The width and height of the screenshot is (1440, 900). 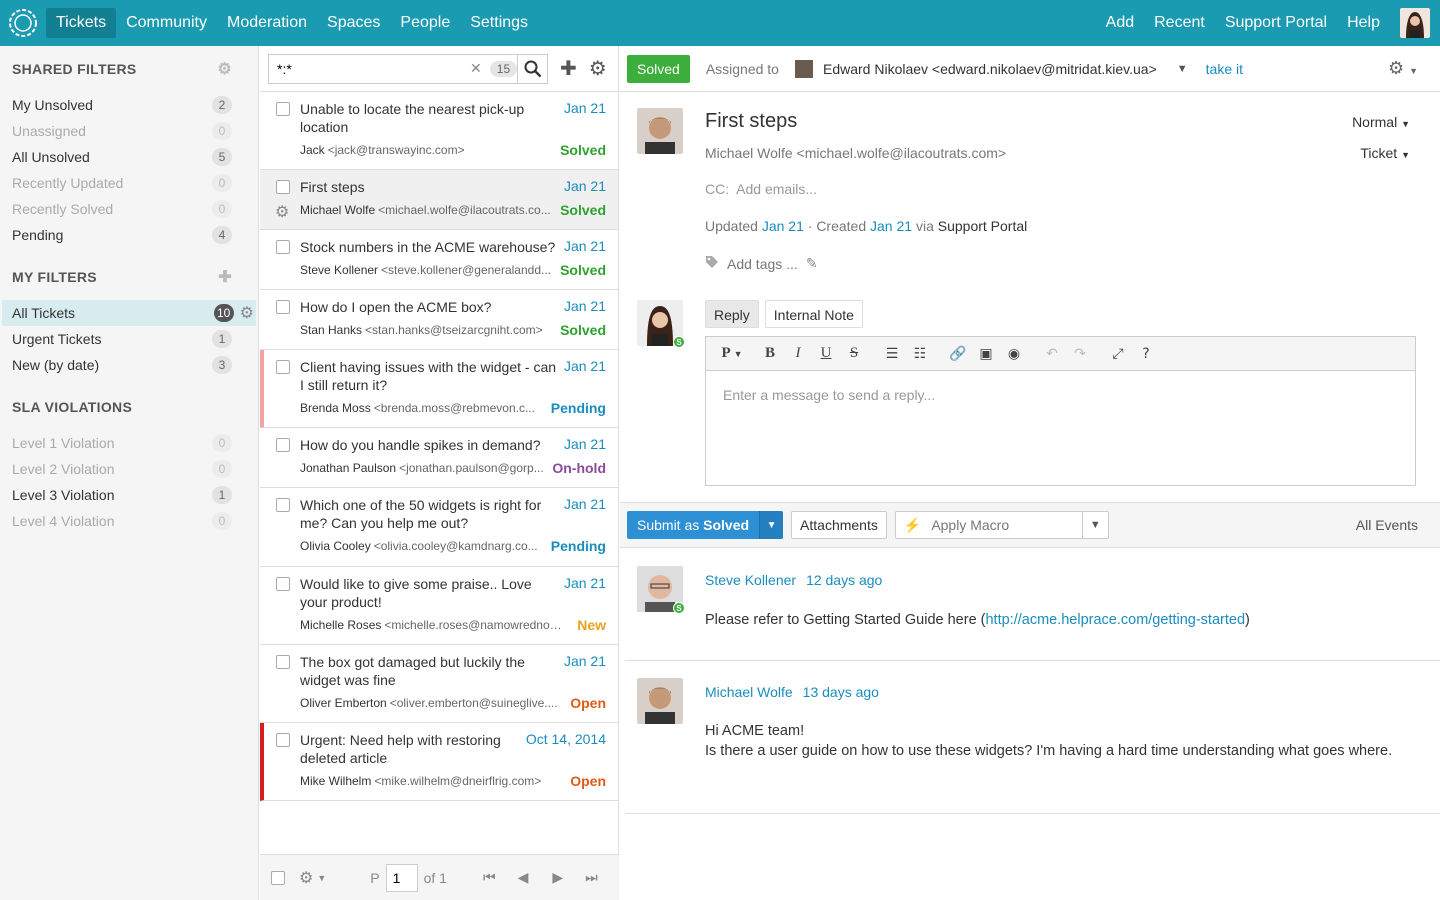 I want to click on event-author: Michael Wolfe, so click(x=749, y=692).